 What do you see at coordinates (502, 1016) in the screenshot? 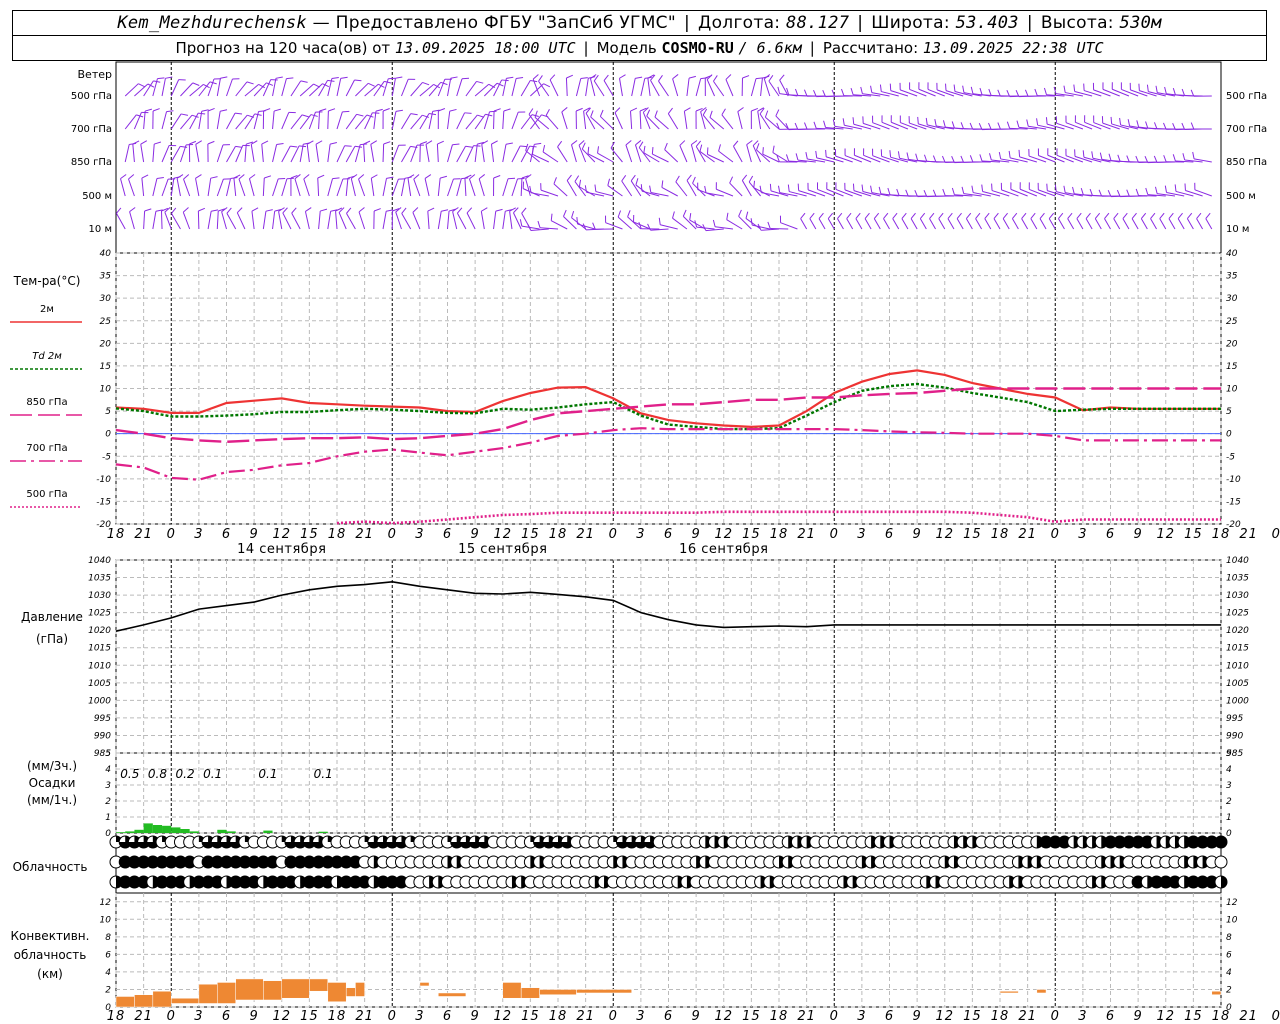
I see `conv-xtick: 12` at bounding box center [502, 1016].